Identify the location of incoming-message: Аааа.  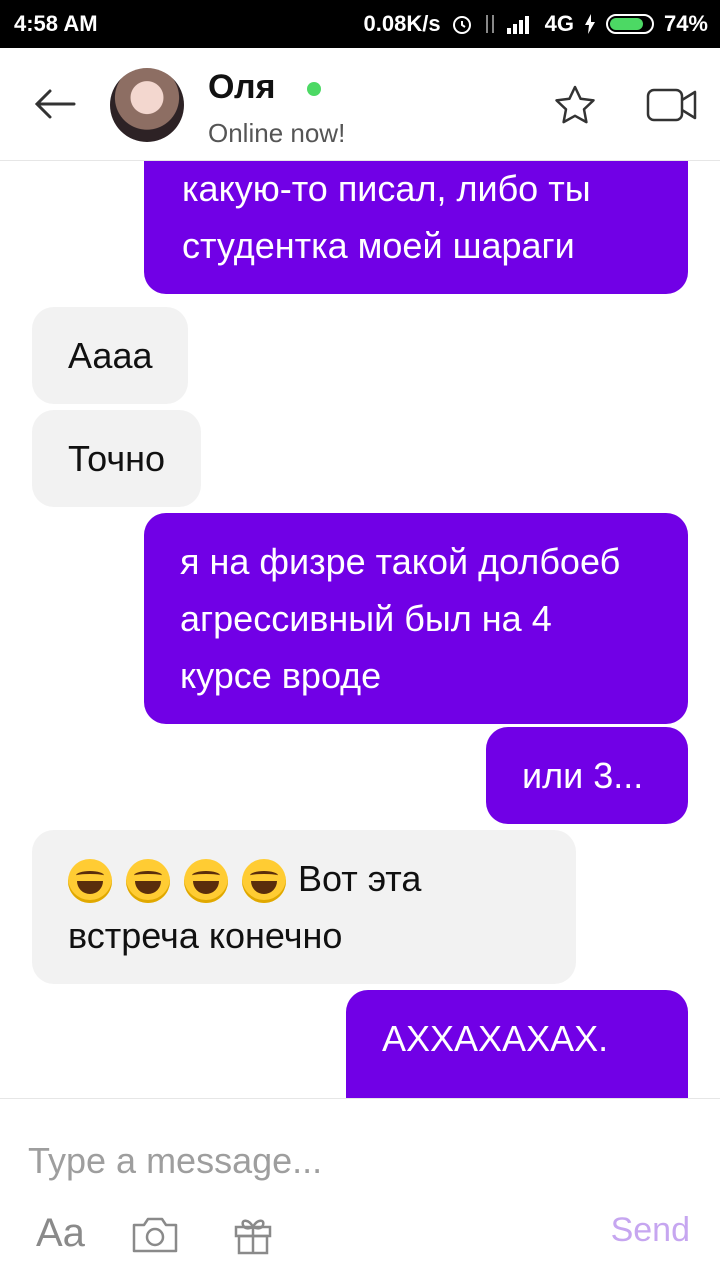
(110, 355).